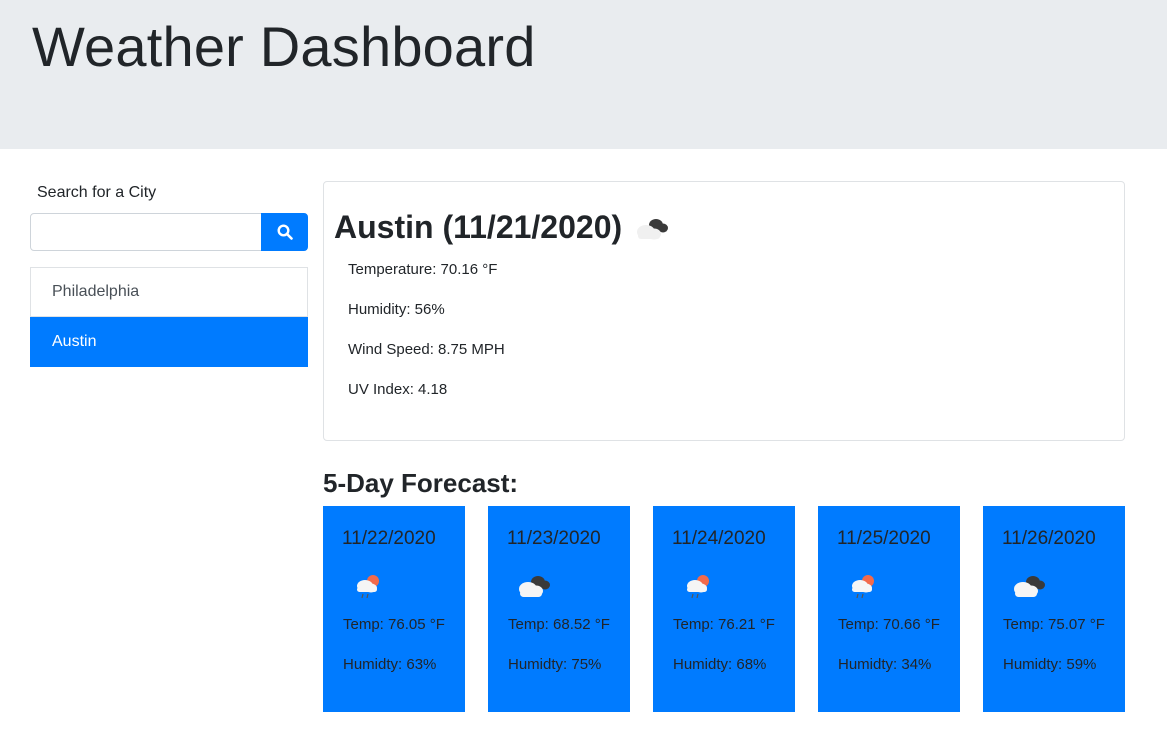 The height and width of the screenshot is (748, 1167). I want to click on forecast-humidity: Humidty: 34%, so click(885, 664).